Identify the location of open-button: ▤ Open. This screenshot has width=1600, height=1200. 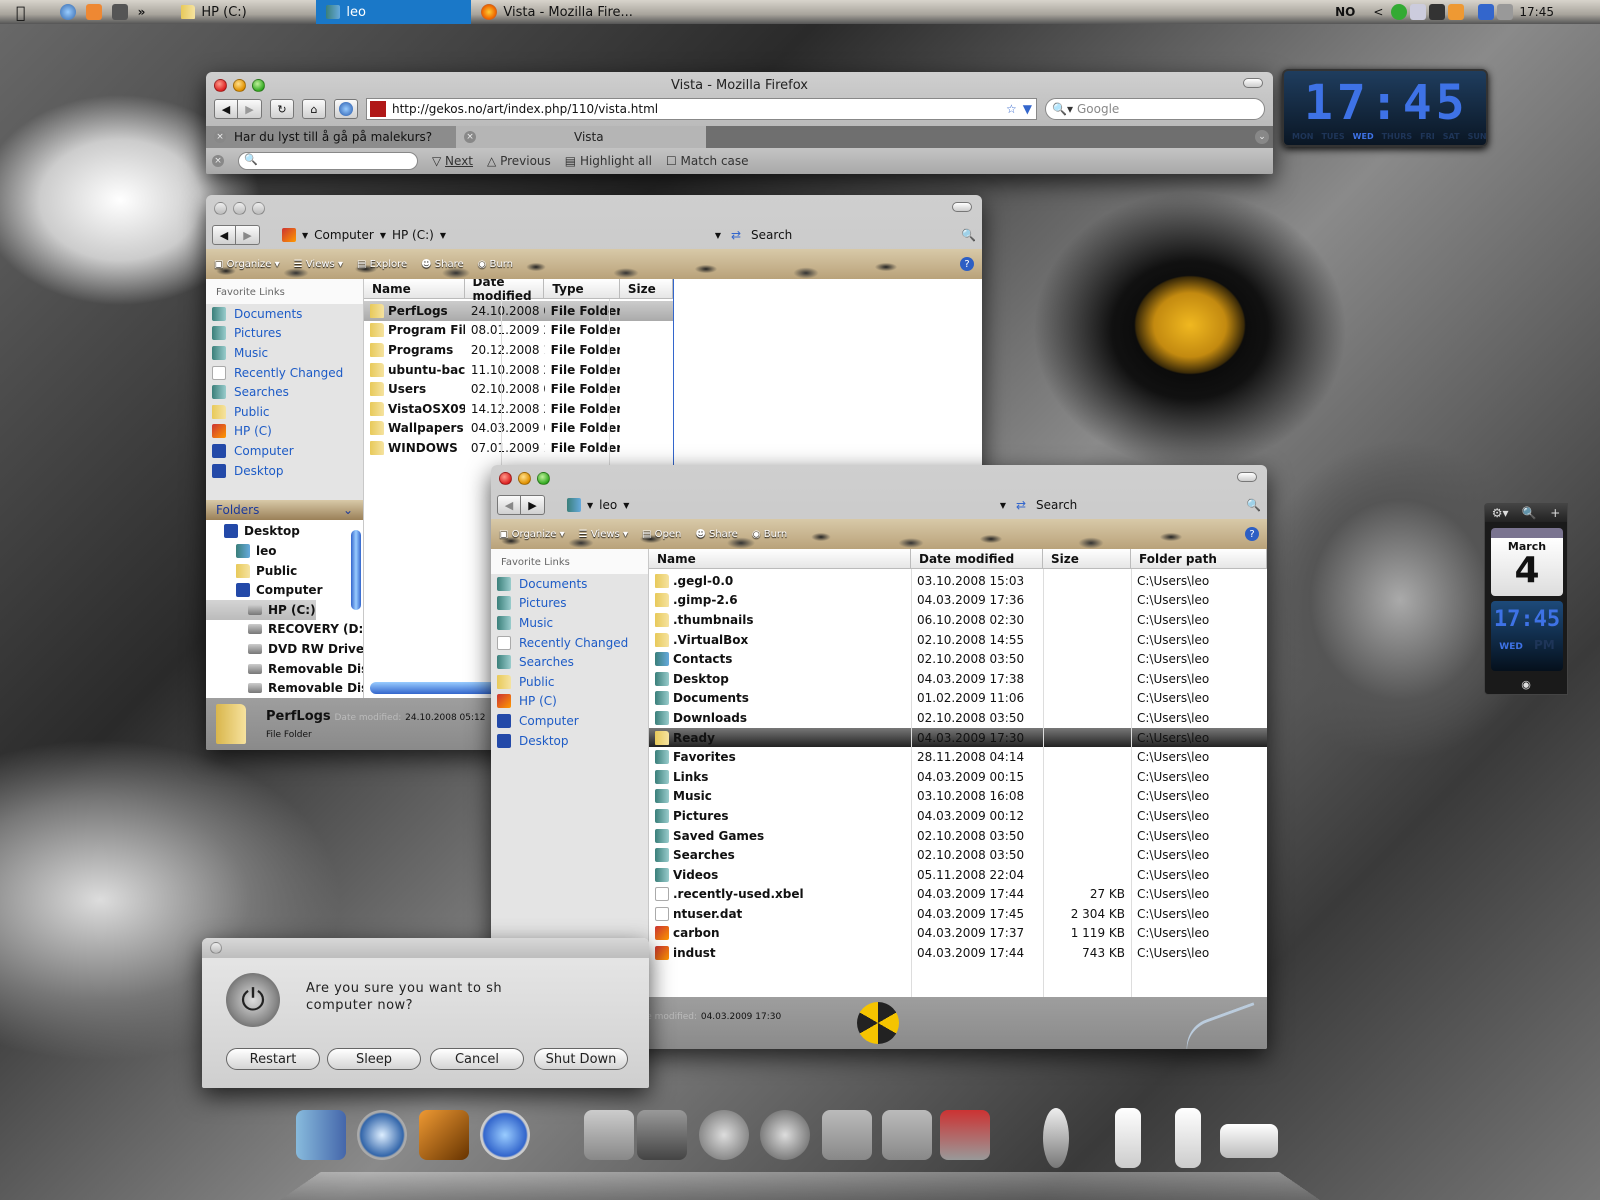
(661, 534).